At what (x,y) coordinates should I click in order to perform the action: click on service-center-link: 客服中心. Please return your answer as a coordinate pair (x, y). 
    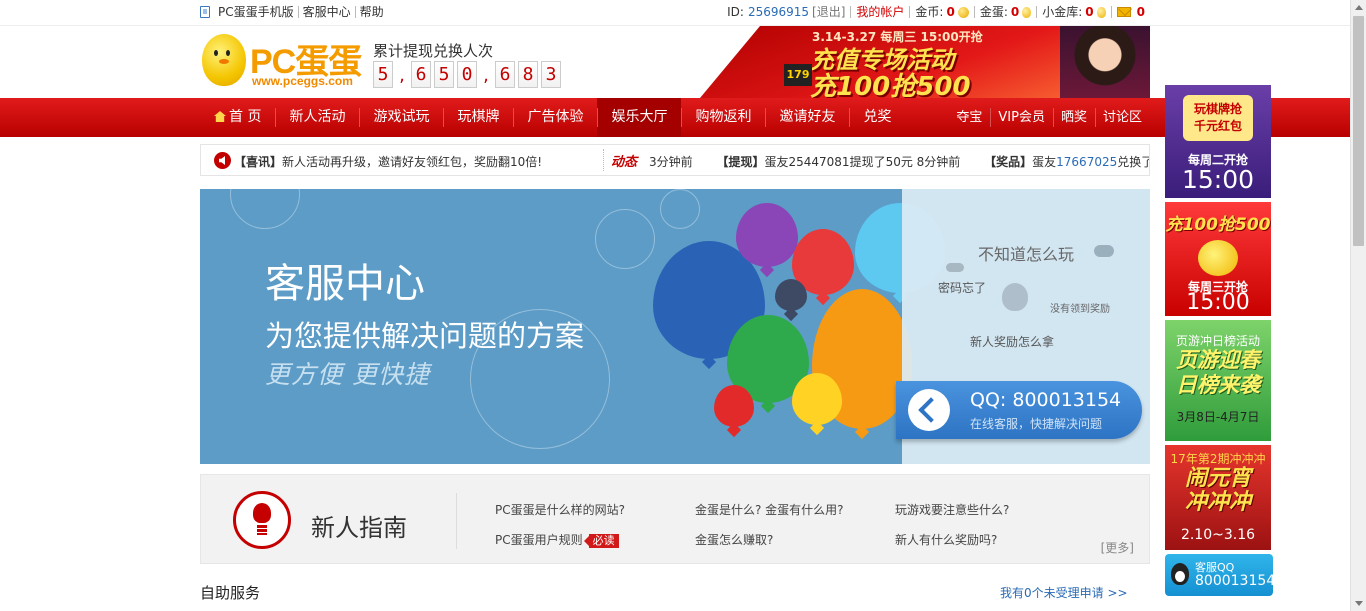
    Looking at the image, I should click on (327, 12).